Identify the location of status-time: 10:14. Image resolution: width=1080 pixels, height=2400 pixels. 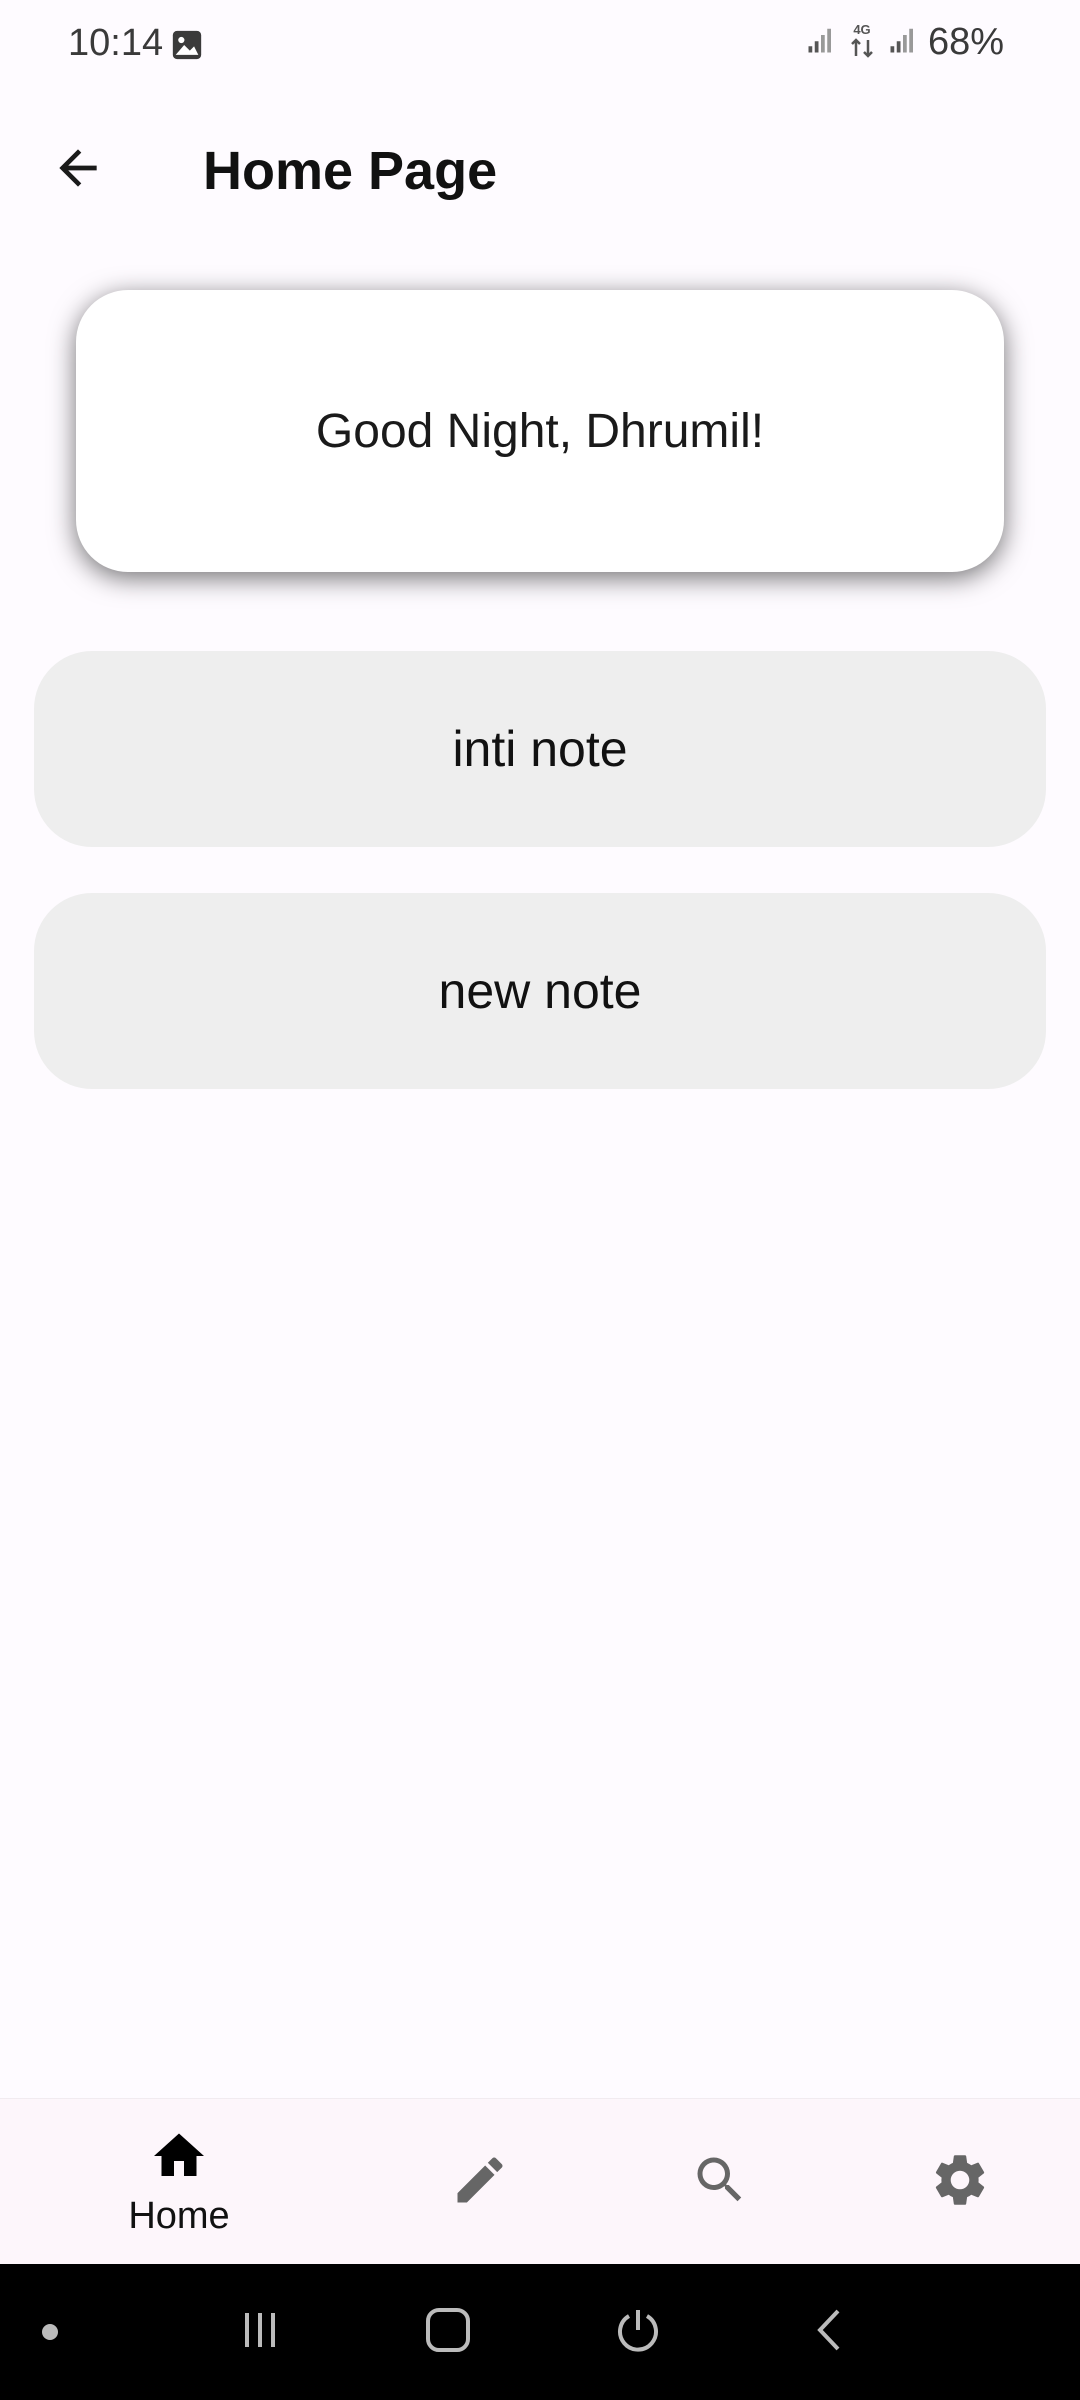
(116, 43).